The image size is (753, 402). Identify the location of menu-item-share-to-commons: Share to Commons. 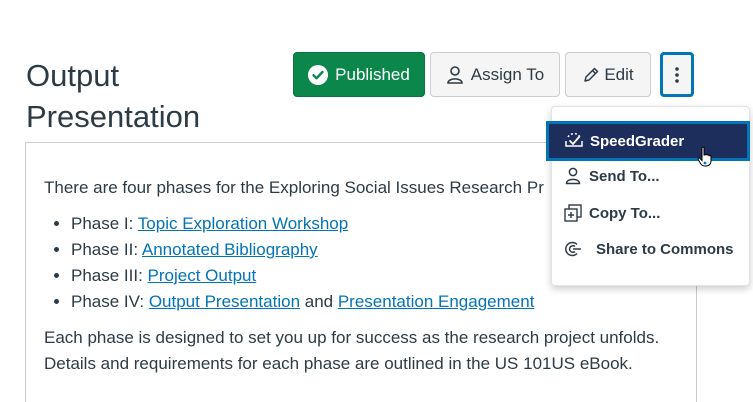
(648, 249).